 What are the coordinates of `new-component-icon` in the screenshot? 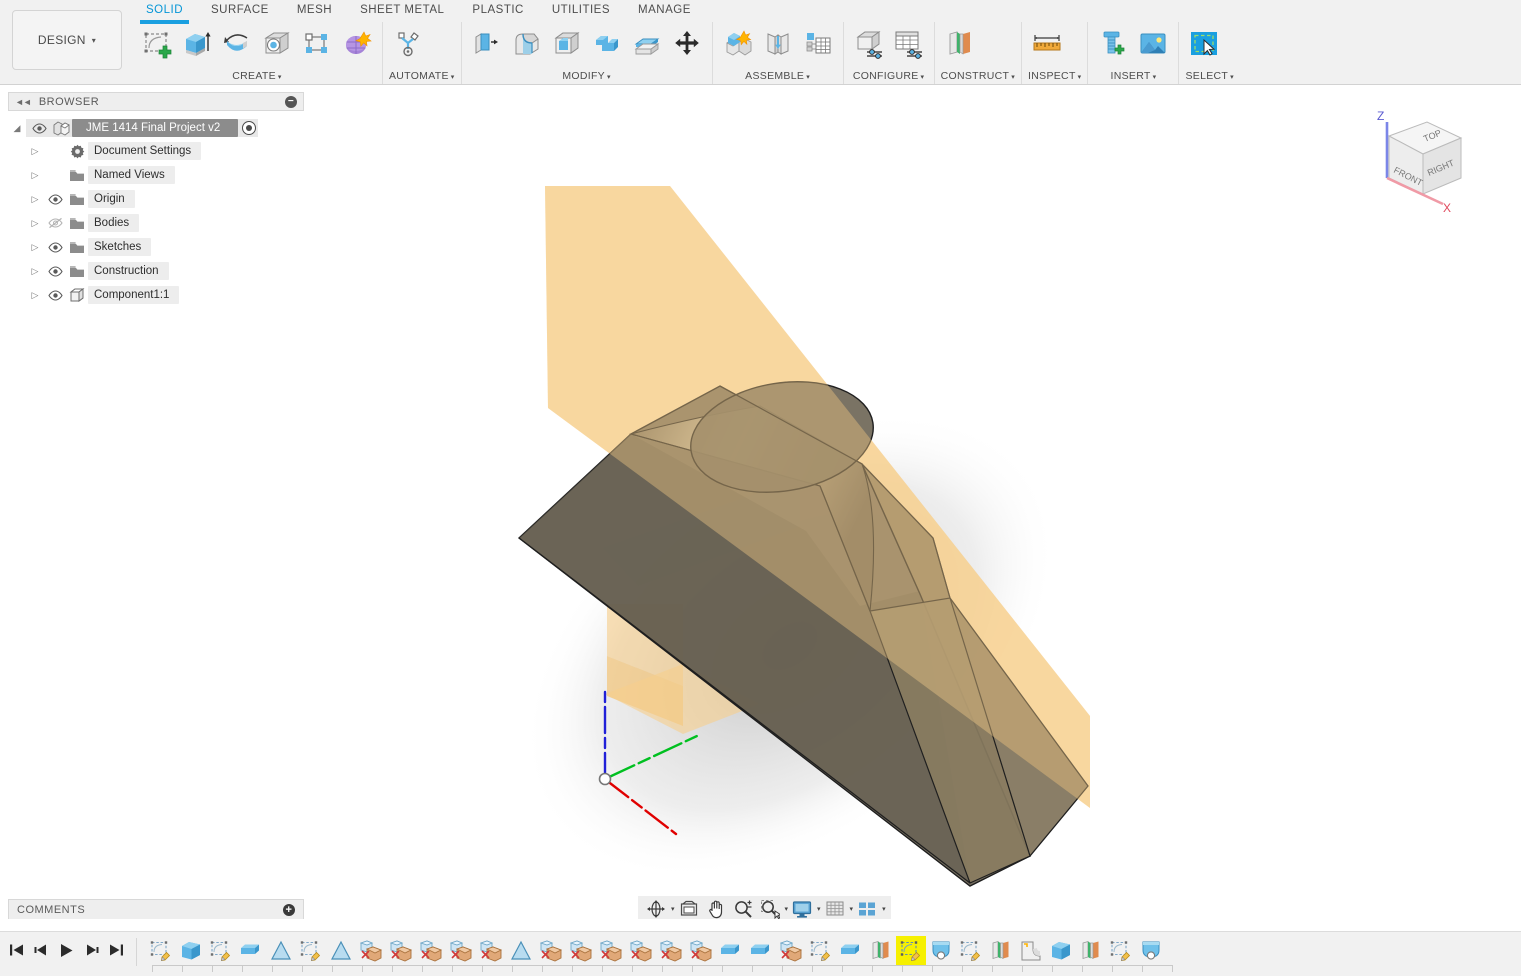 It's located at (738, 44).